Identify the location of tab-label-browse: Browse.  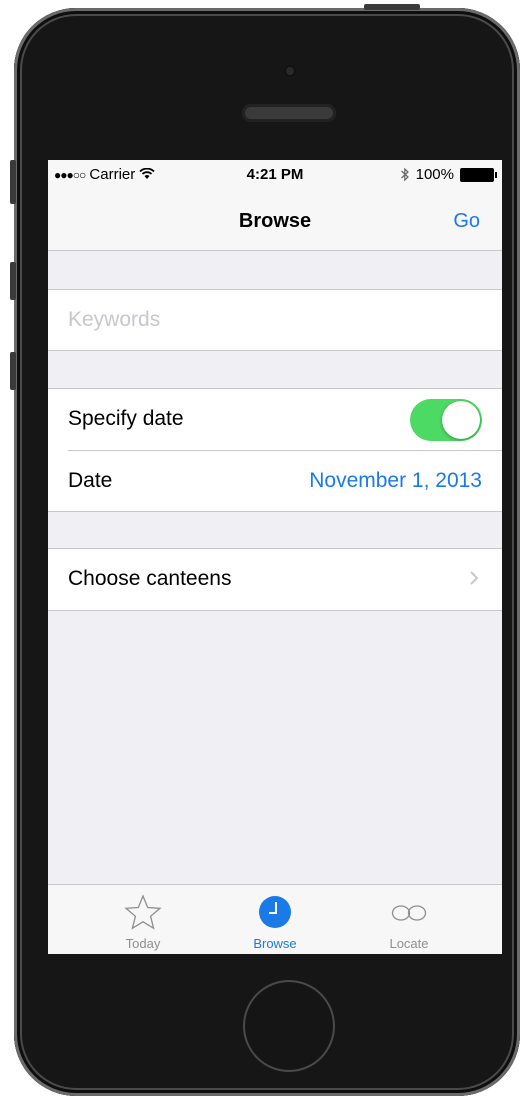
(275, 943).